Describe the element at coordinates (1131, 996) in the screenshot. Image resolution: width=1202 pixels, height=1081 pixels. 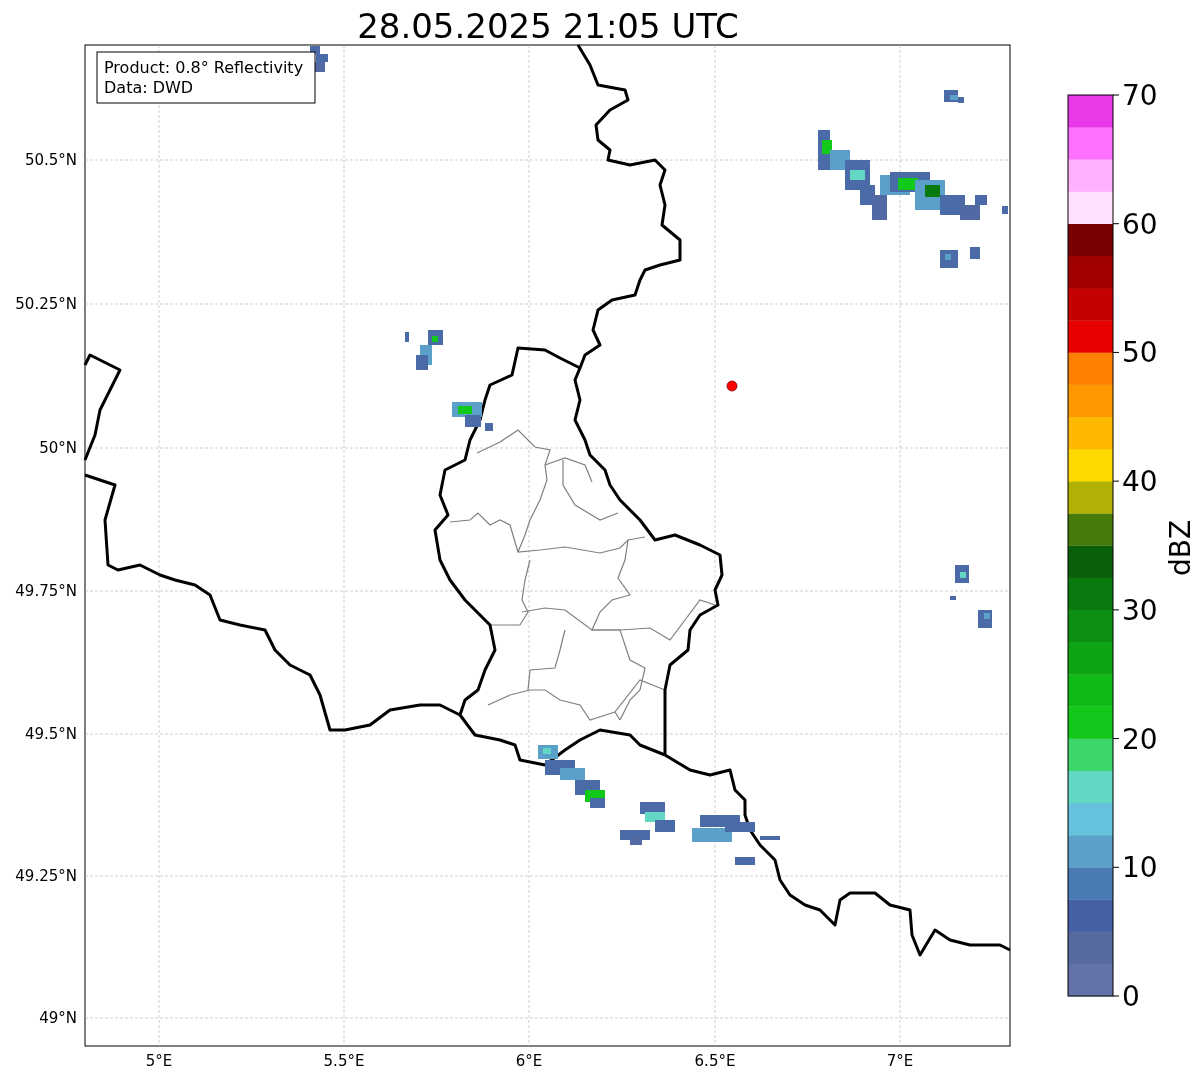
I see `colorbar-tick-label: 0` at that location.